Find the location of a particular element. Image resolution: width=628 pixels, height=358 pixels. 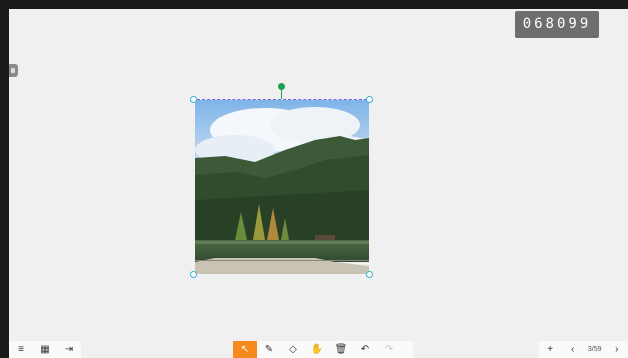

prev-page-icon: ‹ is located at coordinates (572, 349).